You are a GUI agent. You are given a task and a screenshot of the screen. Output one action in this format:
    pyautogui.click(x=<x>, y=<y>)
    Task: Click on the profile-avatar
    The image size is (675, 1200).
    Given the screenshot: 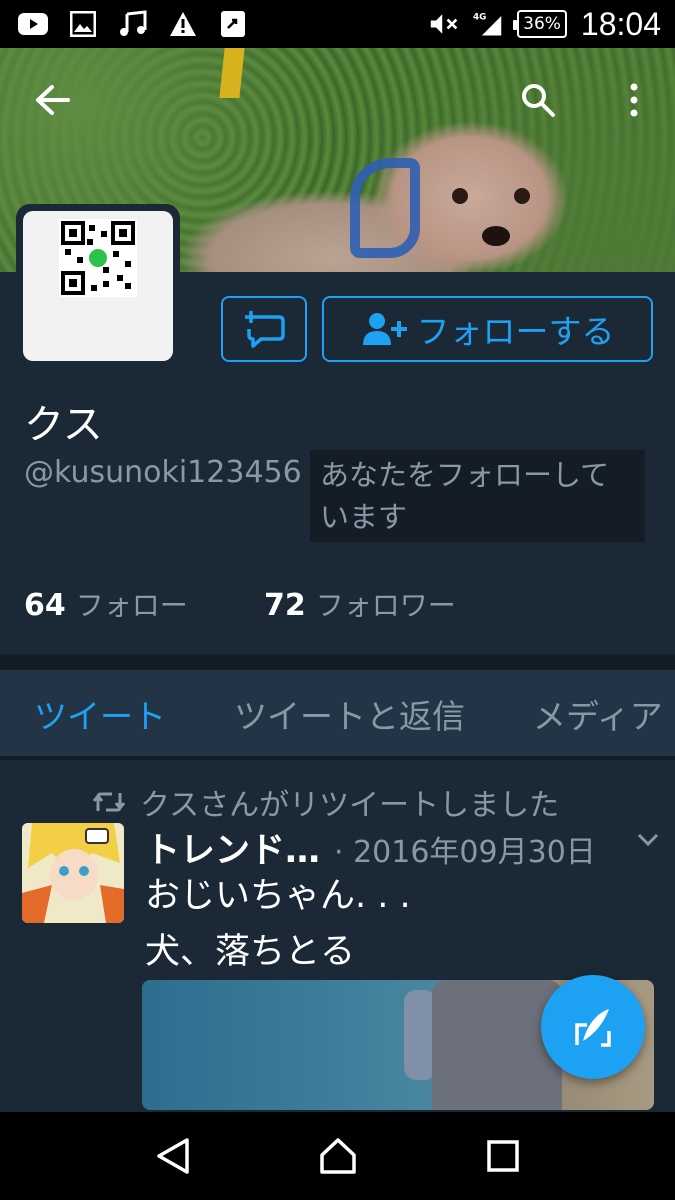 What is the action you would take?
    pyautogui.click(x=98, y=286)
    